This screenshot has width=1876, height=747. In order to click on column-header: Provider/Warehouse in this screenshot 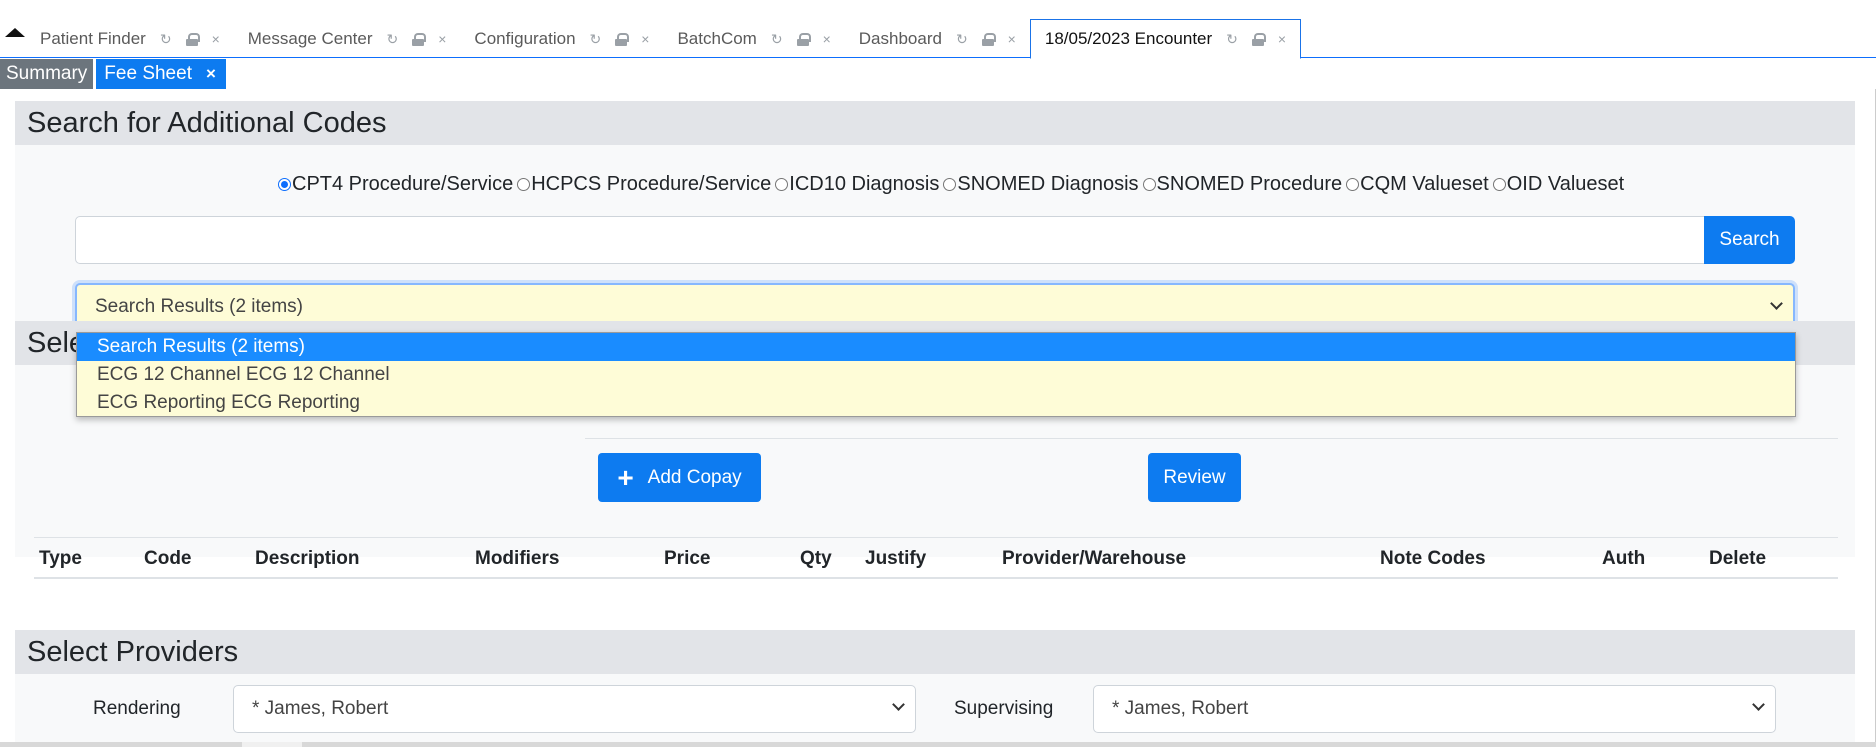, I will do `click(1094, 558)`.